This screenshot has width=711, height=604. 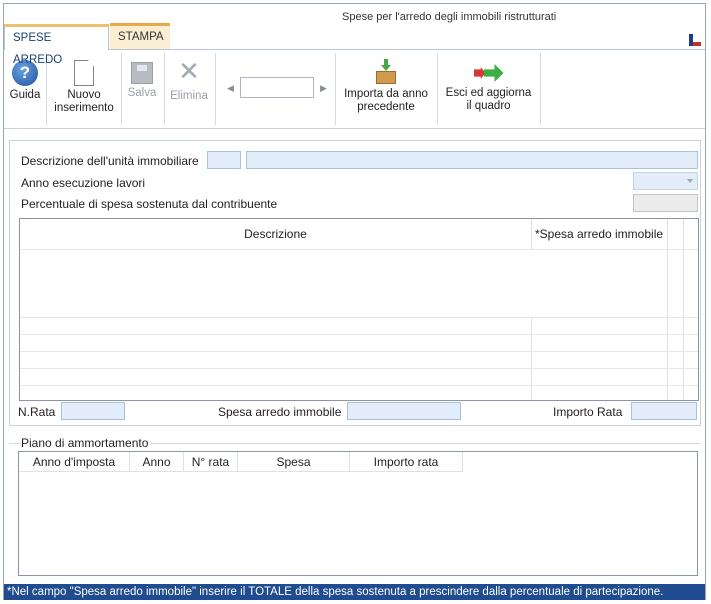 What do you see at coordinates (690, 181) in the screenshot?
I see `chevron-down-icon` at bounding box center [690, 181].